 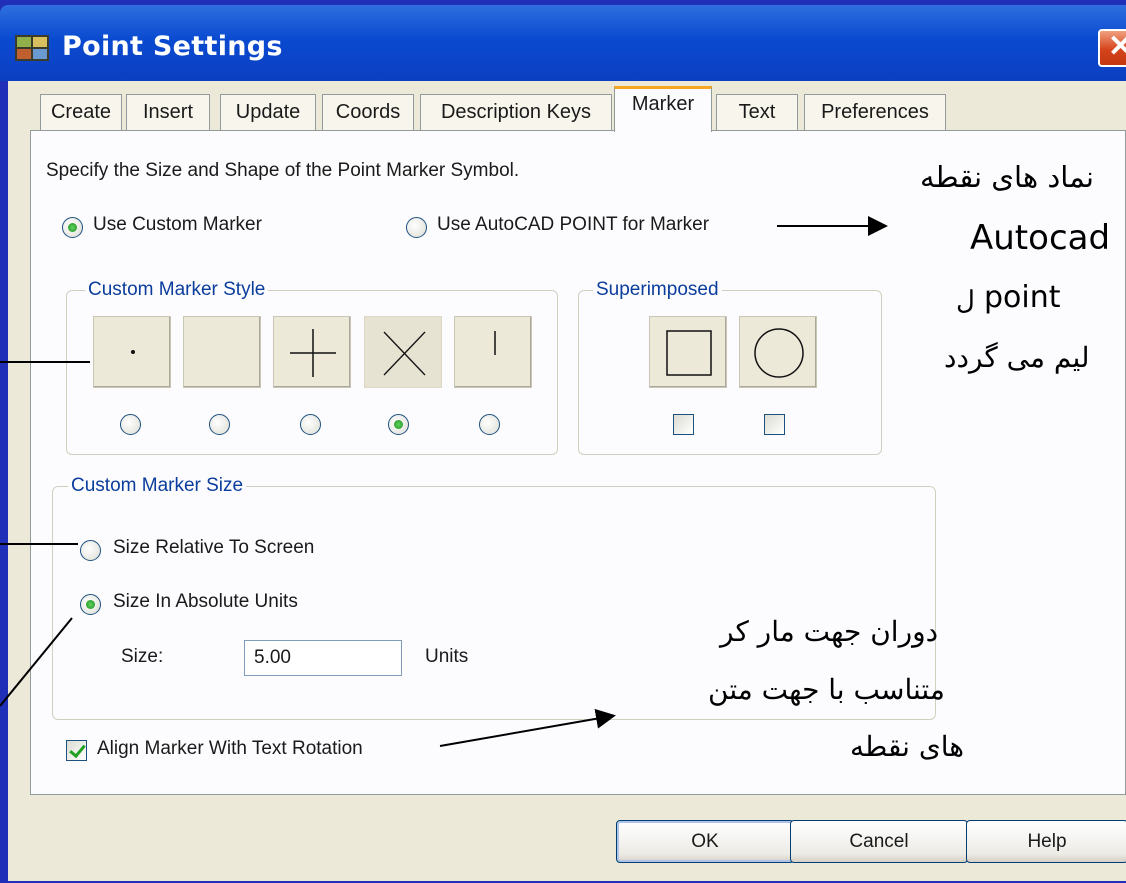 I want to click on square-marker-icon, so click(x=689, y=353).